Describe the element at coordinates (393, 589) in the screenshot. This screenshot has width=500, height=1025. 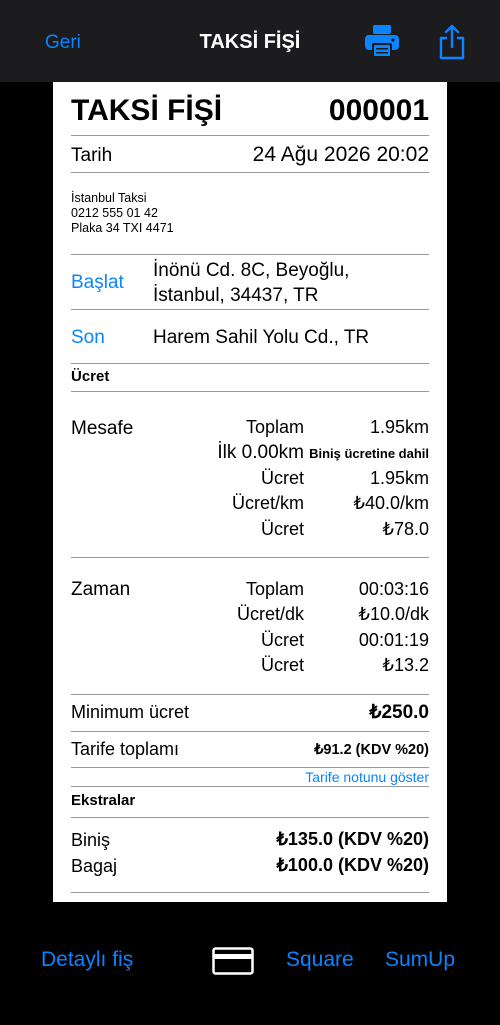
I see `time-total-value: 00:03:16` at that location.